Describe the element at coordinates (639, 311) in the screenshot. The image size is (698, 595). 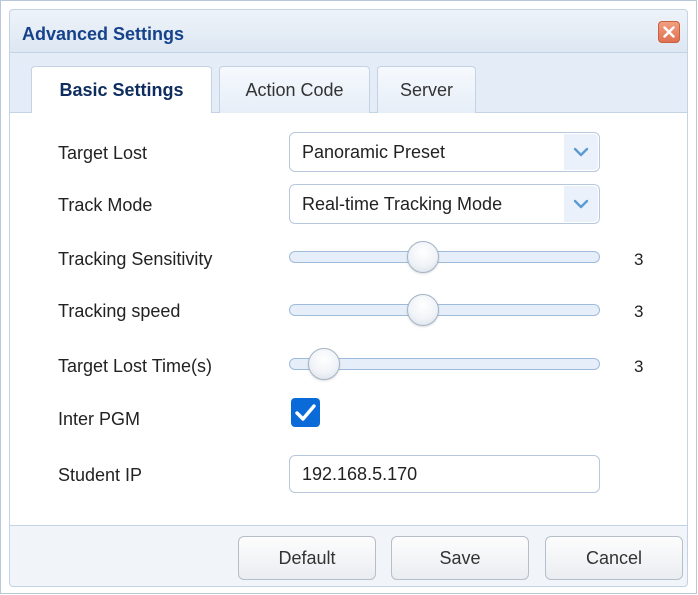
I see `tracking-speed-value: 3` at that location.